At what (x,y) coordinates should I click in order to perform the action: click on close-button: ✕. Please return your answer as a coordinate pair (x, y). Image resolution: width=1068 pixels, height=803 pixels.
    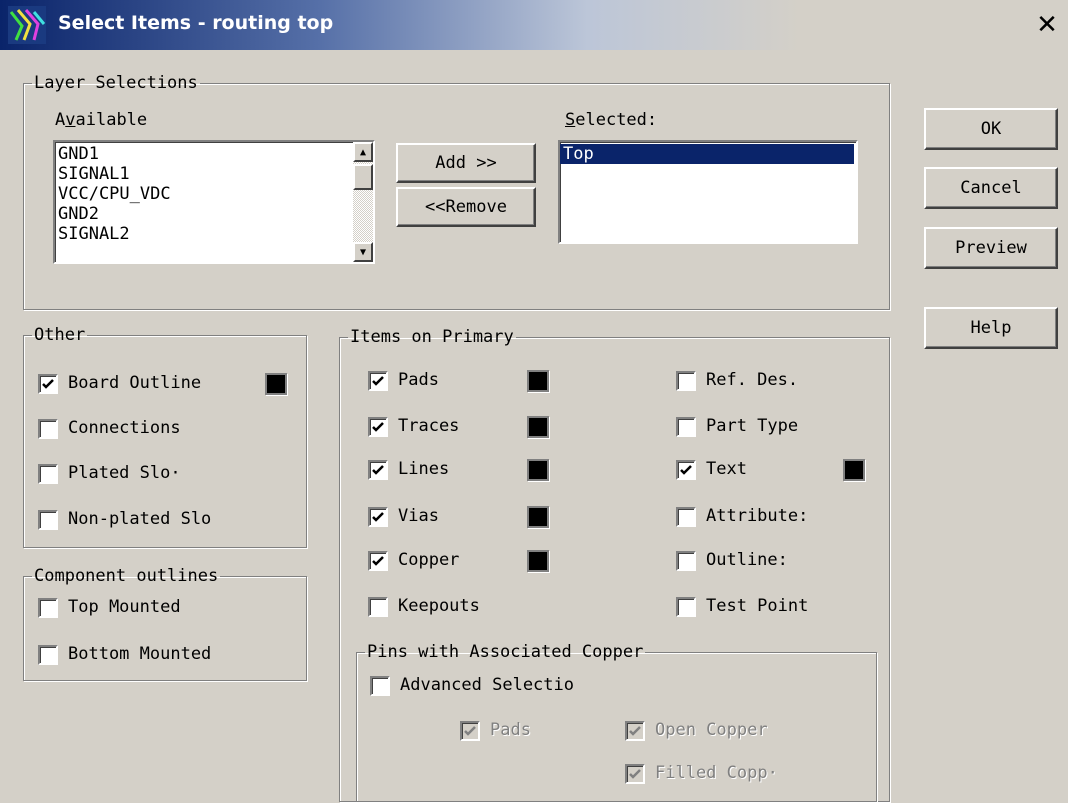
    Looking at the image, I should click on (1047, 25).